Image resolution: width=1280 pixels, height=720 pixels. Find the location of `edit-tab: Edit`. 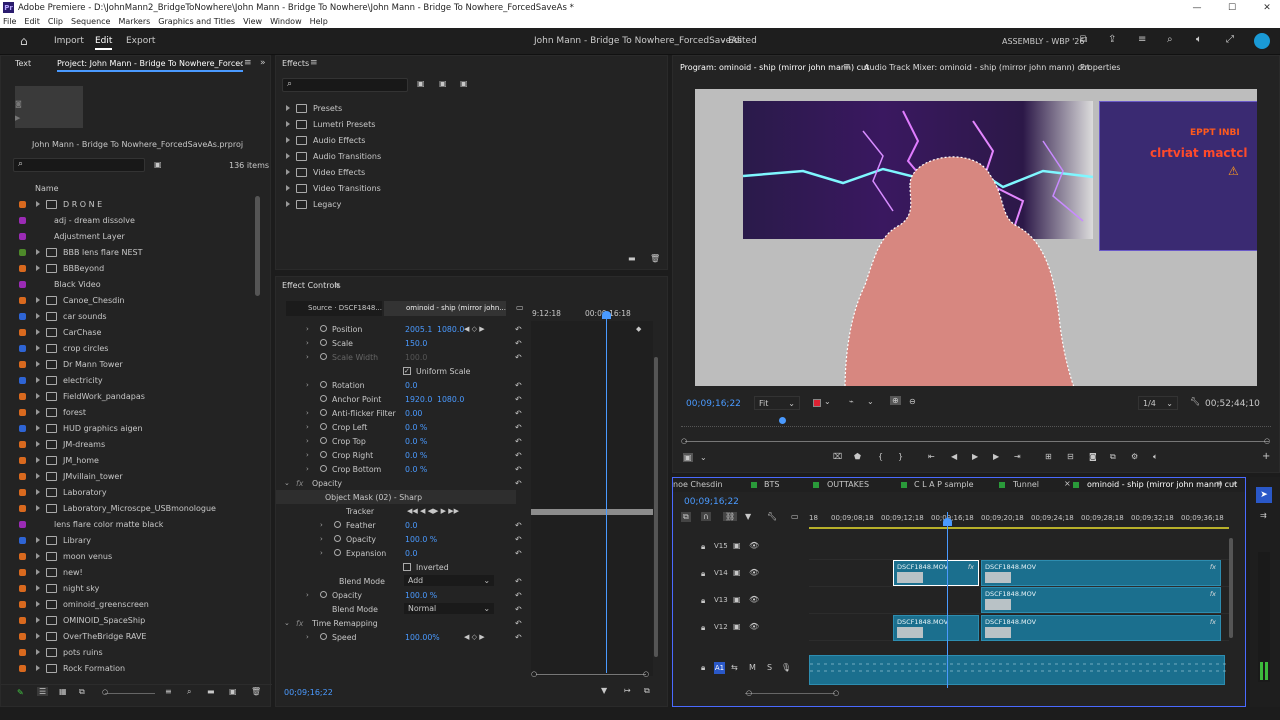

edit-tab: Edit is located at coordinates (104, 43).